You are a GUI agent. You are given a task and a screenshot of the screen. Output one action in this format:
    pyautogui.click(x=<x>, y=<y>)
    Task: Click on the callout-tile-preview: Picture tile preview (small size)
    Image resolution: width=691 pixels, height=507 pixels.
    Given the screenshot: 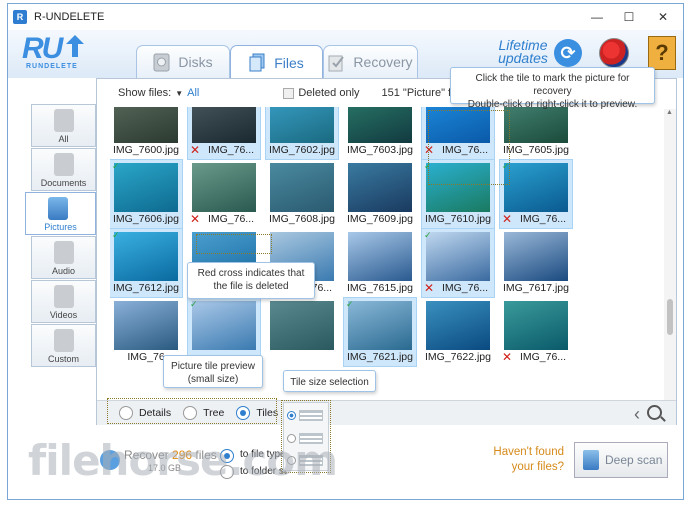 What is the action you would take?
    pyautogui.click(x=213, y=371)
    